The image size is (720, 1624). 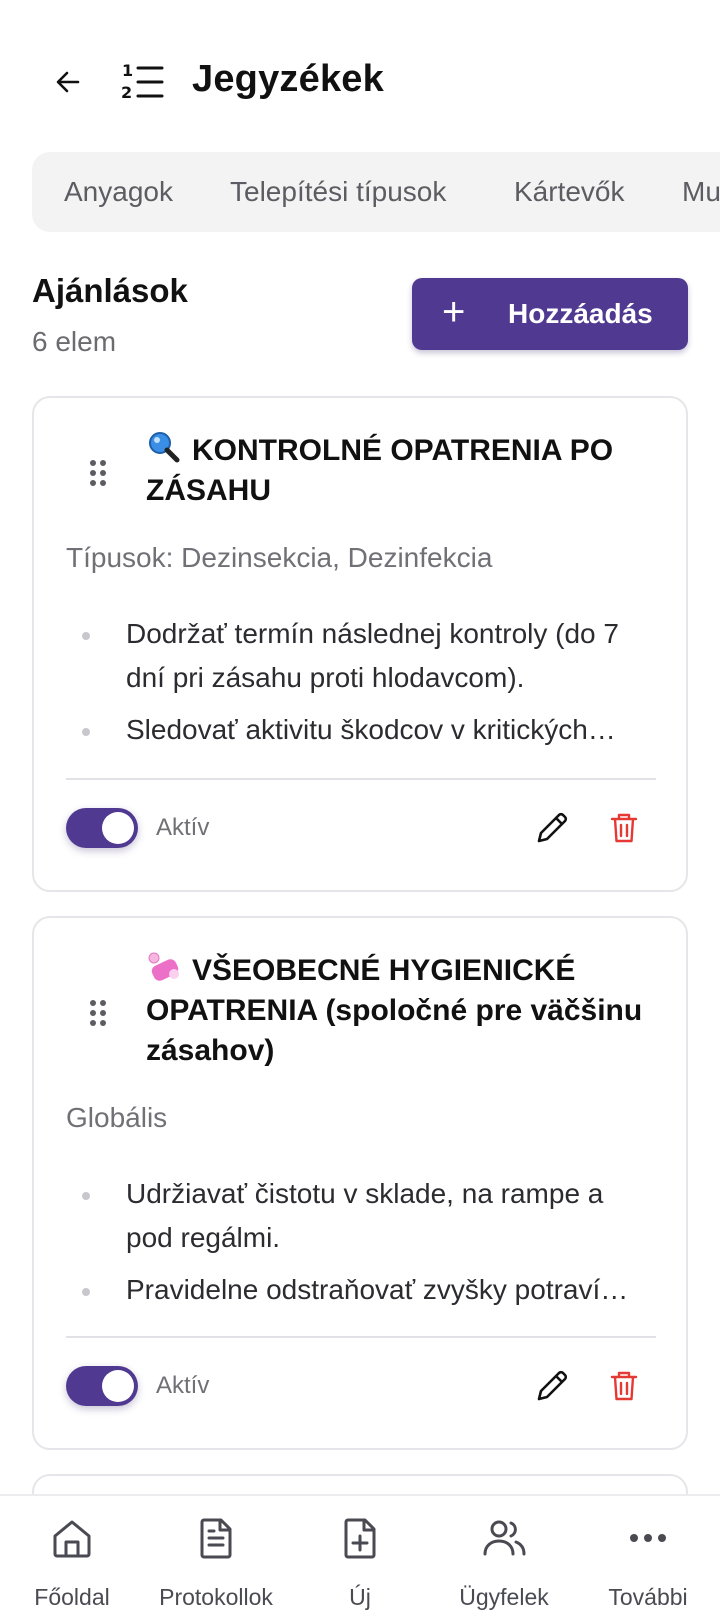 I want to click on nav-label: Főoldal, so click(x=72, y=1597).